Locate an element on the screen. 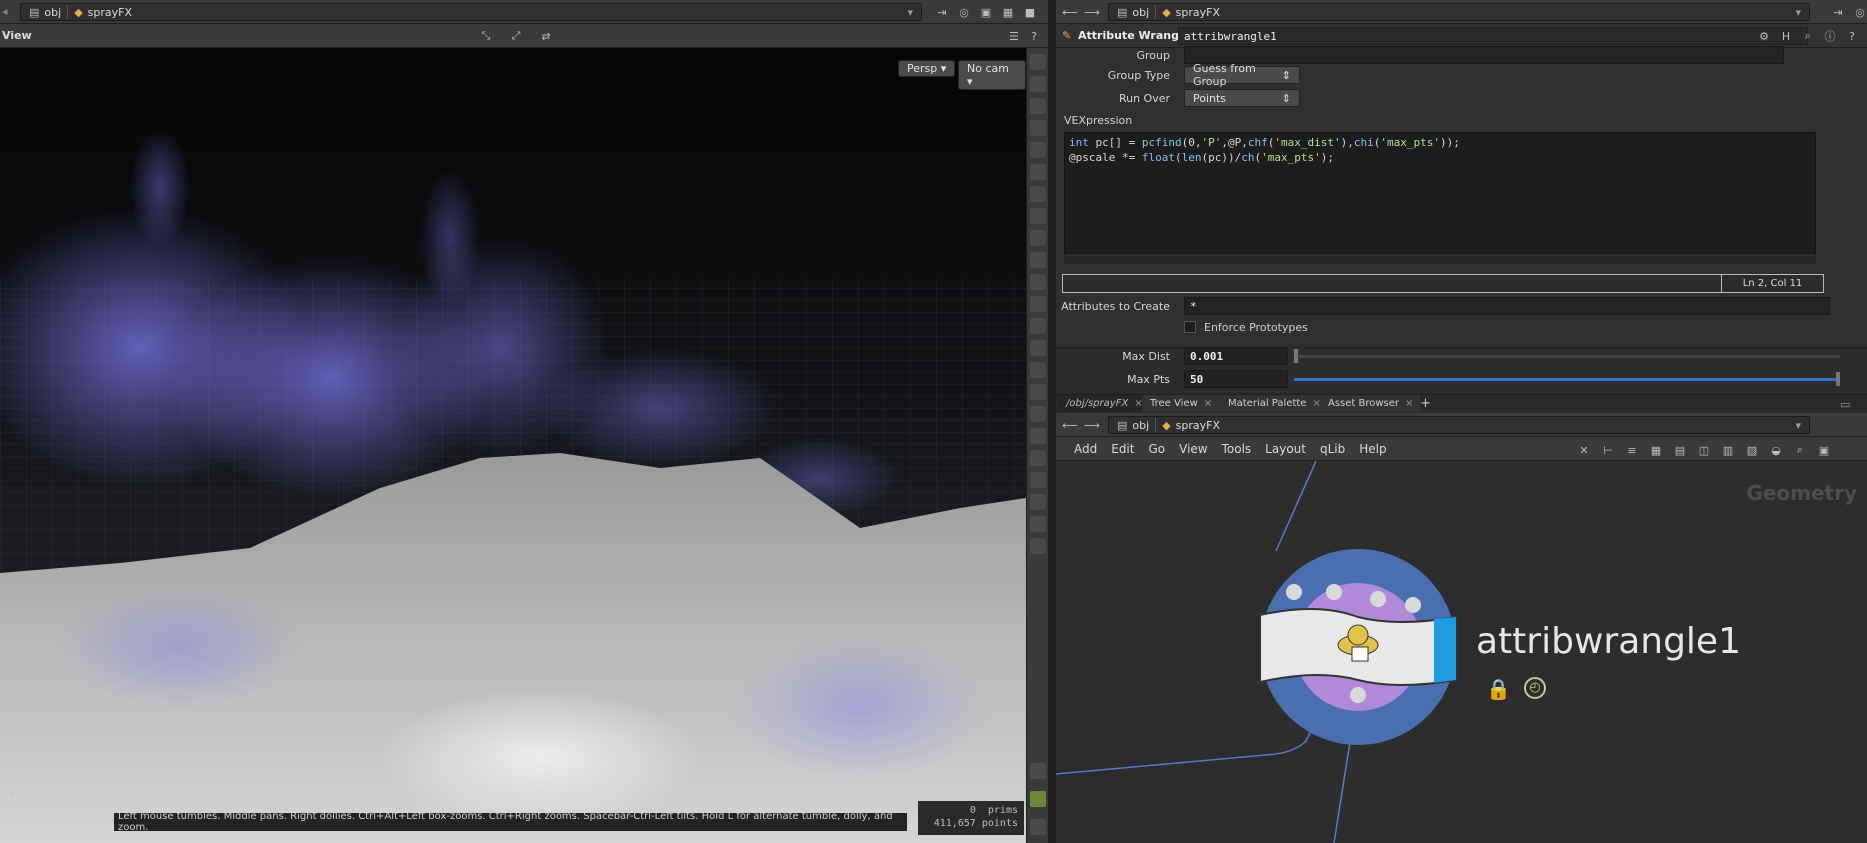  select-tool-icon: ⤡ is located at coordinates (486, 36).